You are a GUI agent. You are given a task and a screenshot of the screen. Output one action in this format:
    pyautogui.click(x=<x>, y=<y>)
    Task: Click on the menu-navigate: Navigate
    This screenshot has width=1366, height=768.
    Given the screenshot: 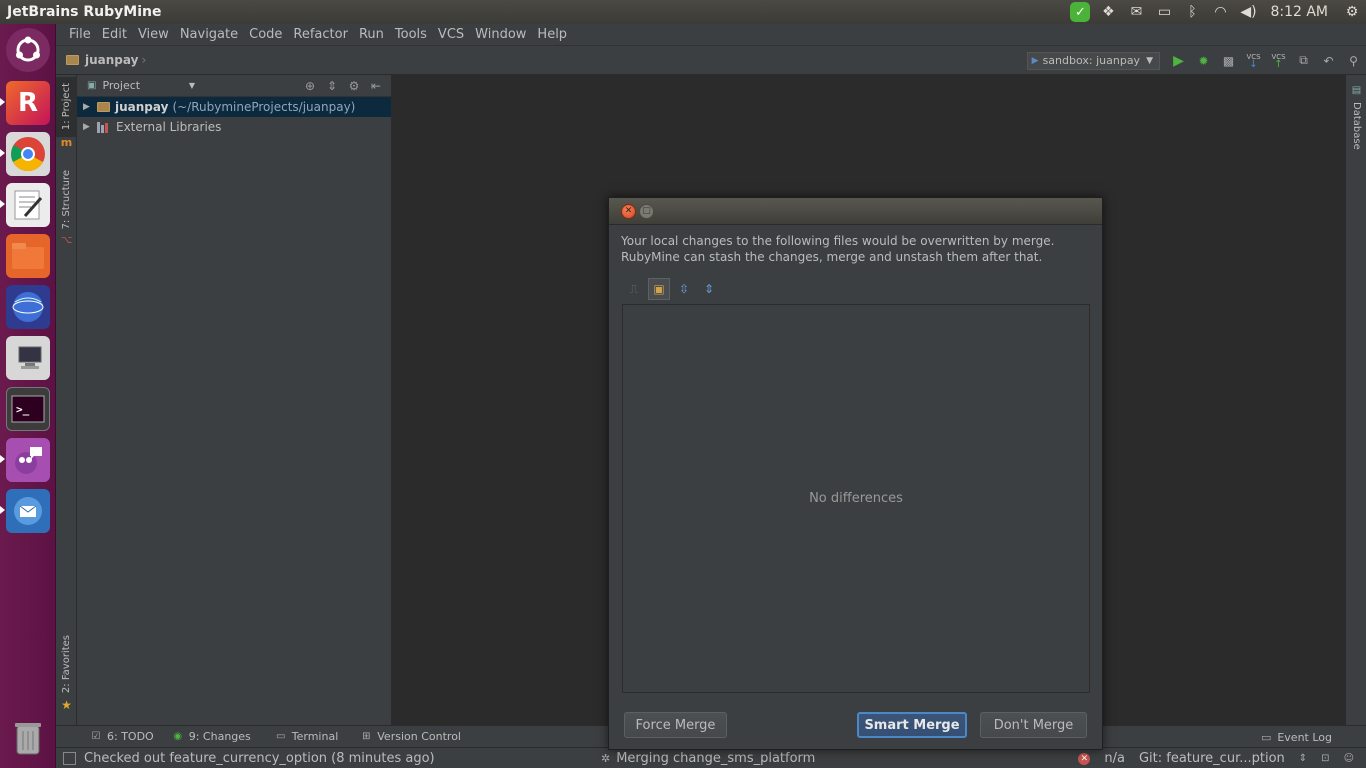 What is the action you would take?
    pyautogui.click(x=209, y=34)
    